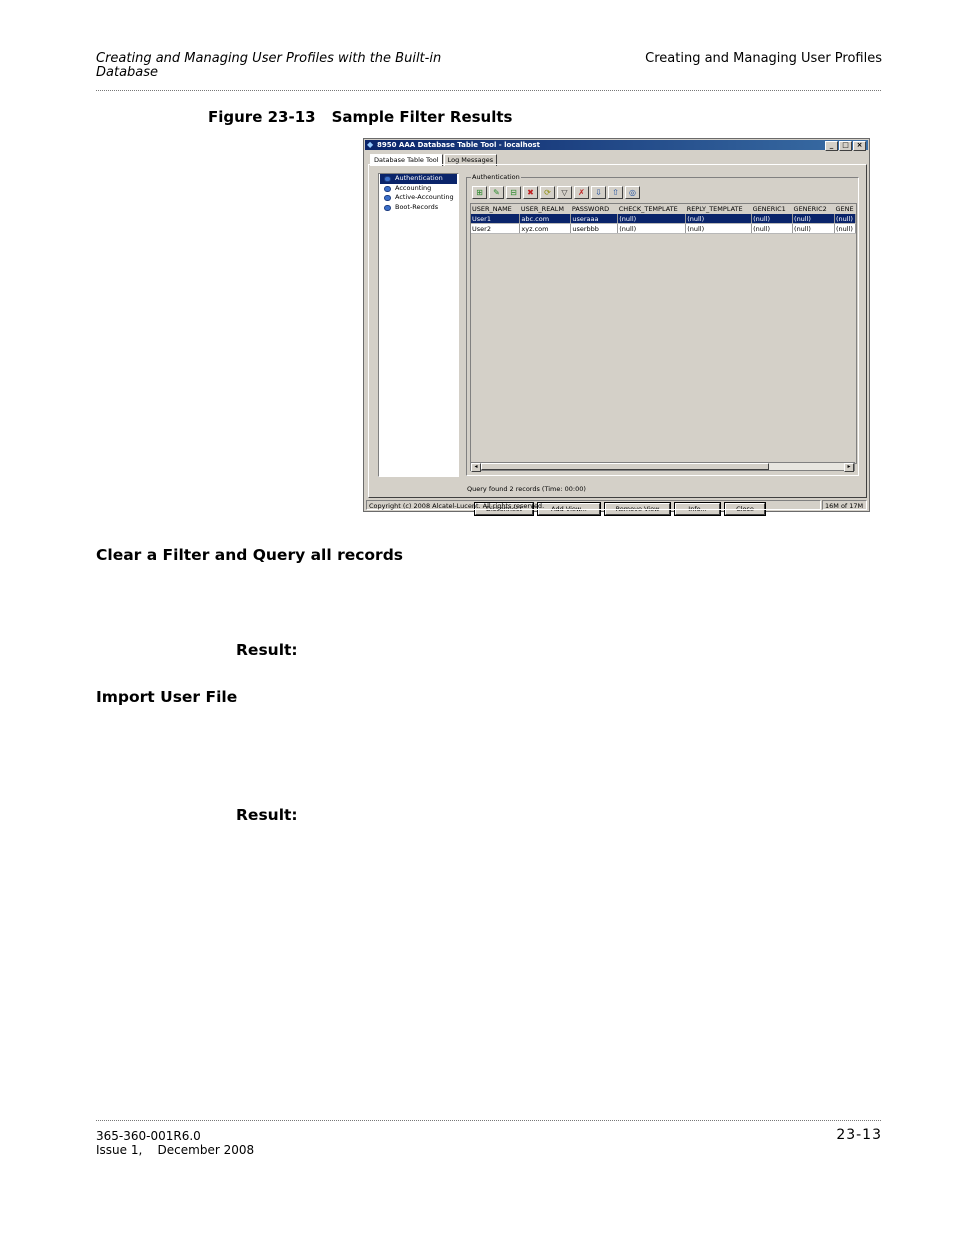 The image size is (954, 1235). I want to click on horizontal-scrollbar: ◂ ▸, so click(662, 467).